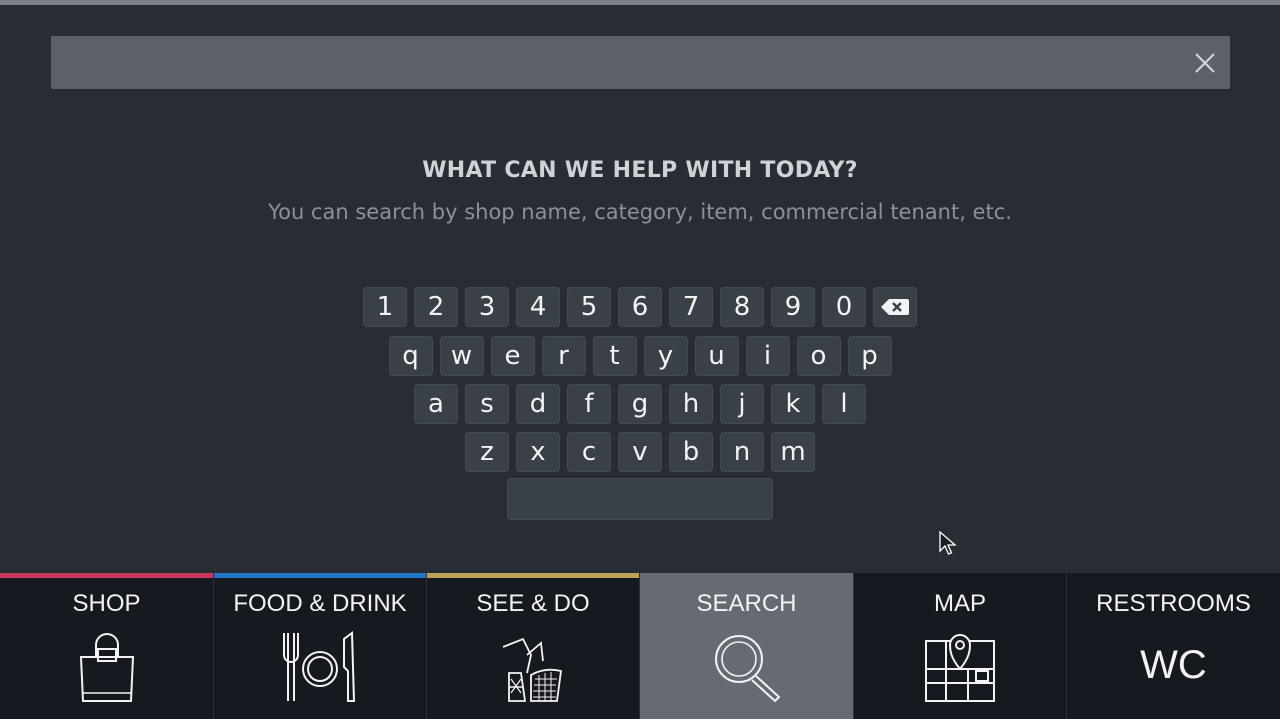 The width and height of the screenshot is (1280, 719). Describe the element at coordinates (410, 356) in the screenshot. I see `key-q: q` at that location.